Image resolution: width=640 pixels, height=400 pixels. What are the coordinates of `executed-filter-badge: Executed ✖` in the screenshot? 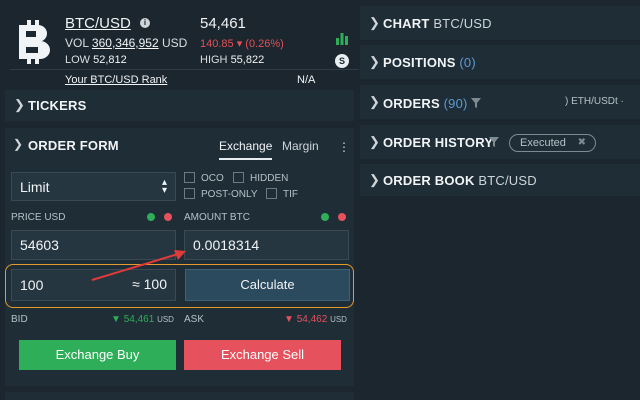 It's located at (552, 143).